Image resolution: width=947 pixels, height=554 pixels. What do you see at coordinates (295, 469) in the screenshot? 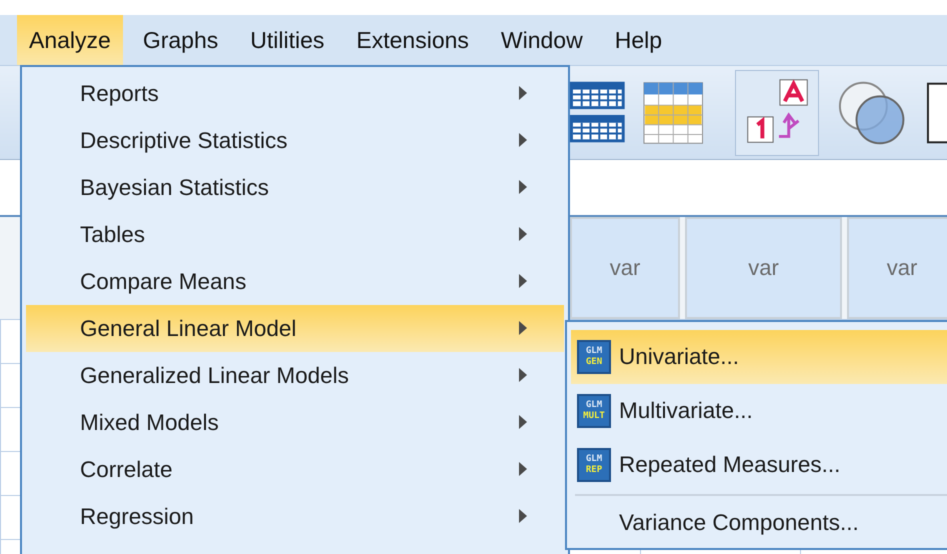
I see `menu-item: Correlate` at bounding box center [295, 469].